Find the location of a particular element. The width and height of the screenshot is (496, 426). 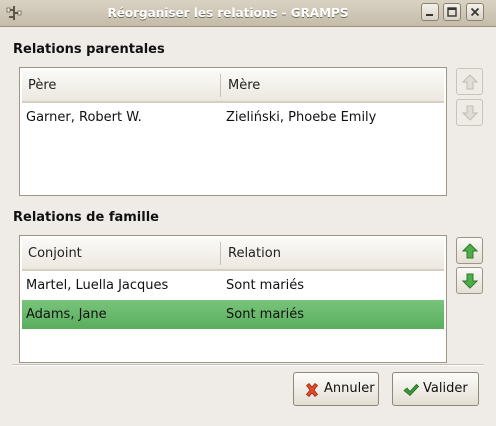

father-cell: Garner, Robert W. is located at coordinates (84, 117).